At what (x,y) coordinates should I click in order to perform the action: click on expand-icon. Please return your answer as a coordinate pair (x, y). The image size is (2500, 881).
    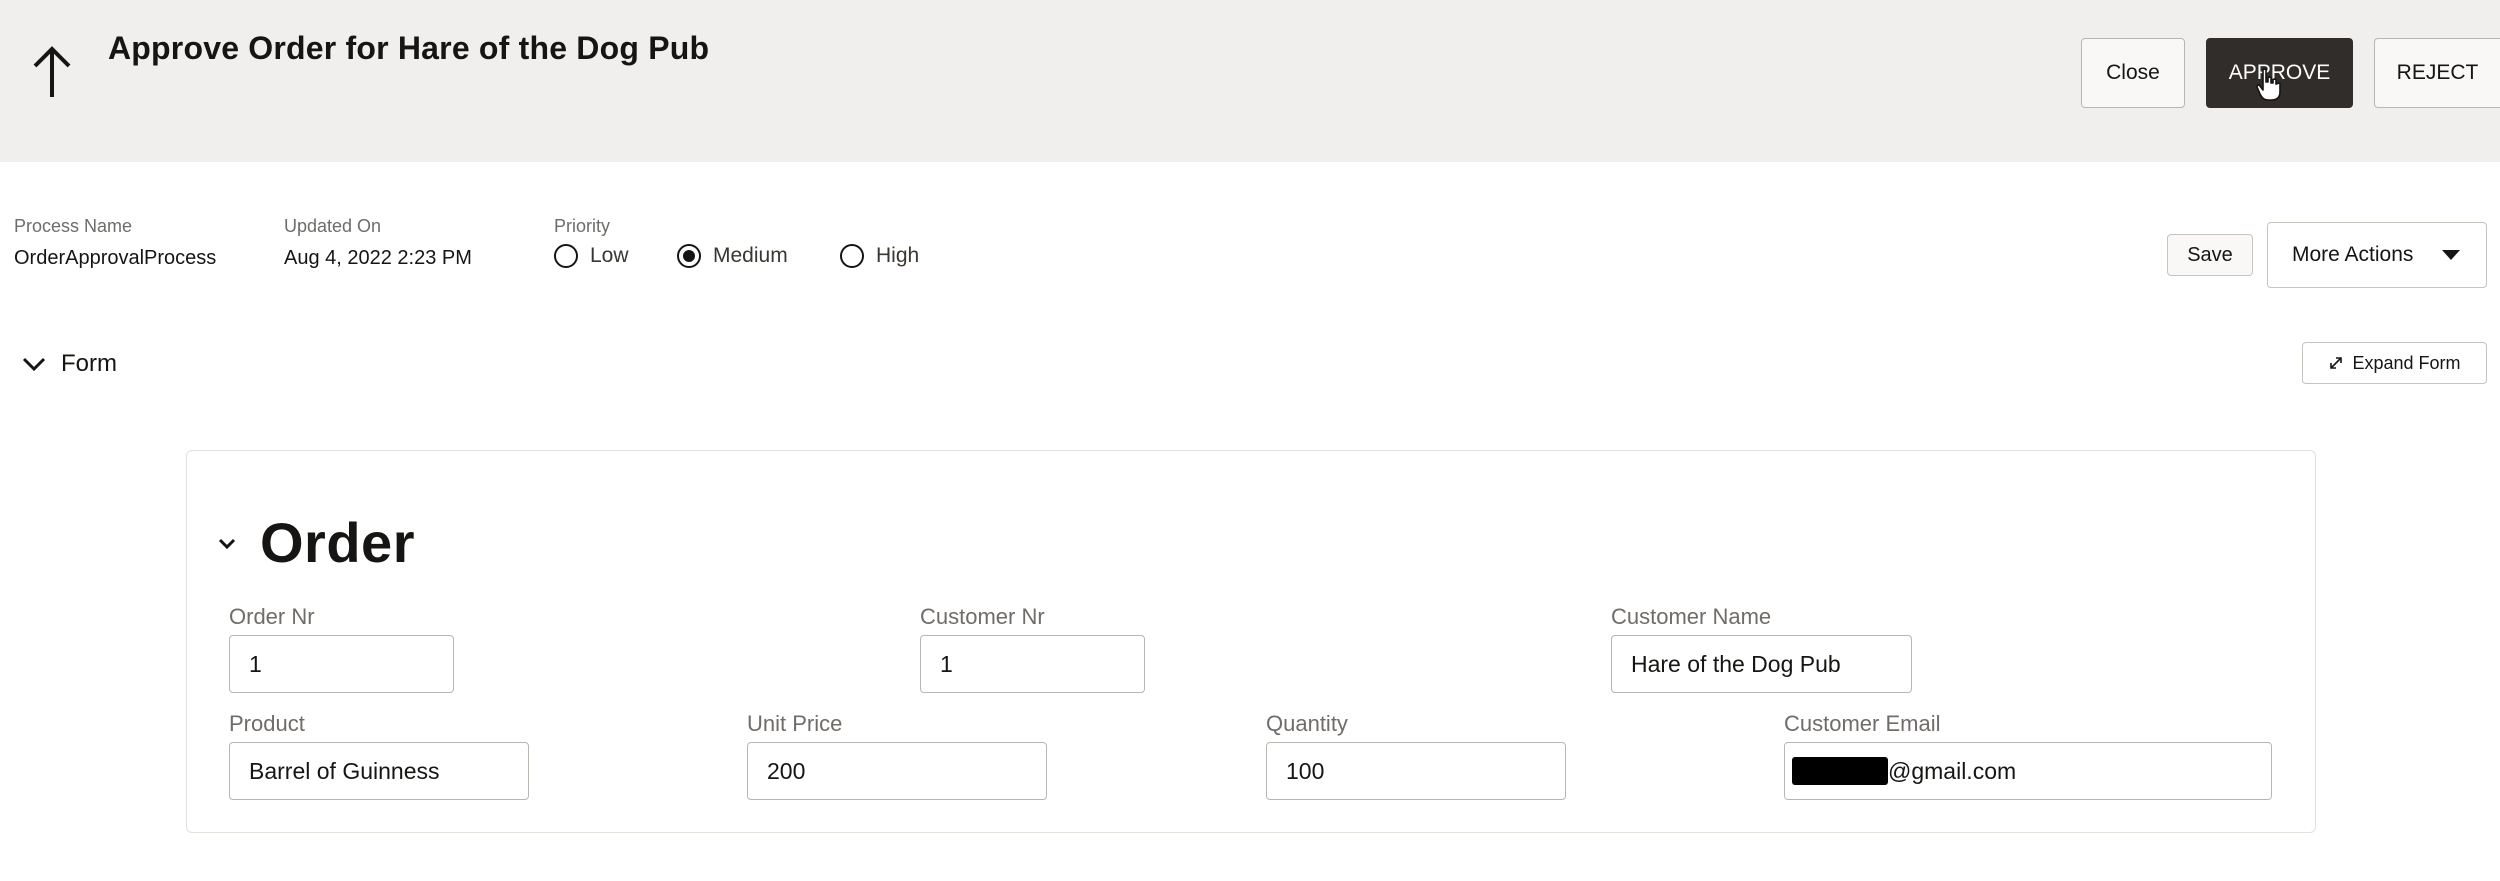
    Looking at the image, I should click on (2336, 363).